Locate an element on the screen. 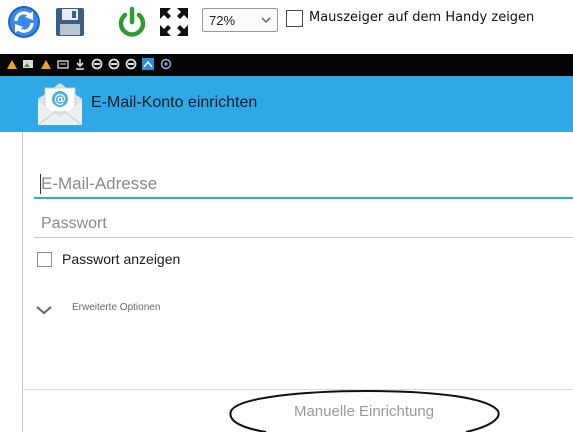 Image resolution: width=573 pixels, height=432 pixels. email-app-icon: @ is located at coordinates (60, 104).